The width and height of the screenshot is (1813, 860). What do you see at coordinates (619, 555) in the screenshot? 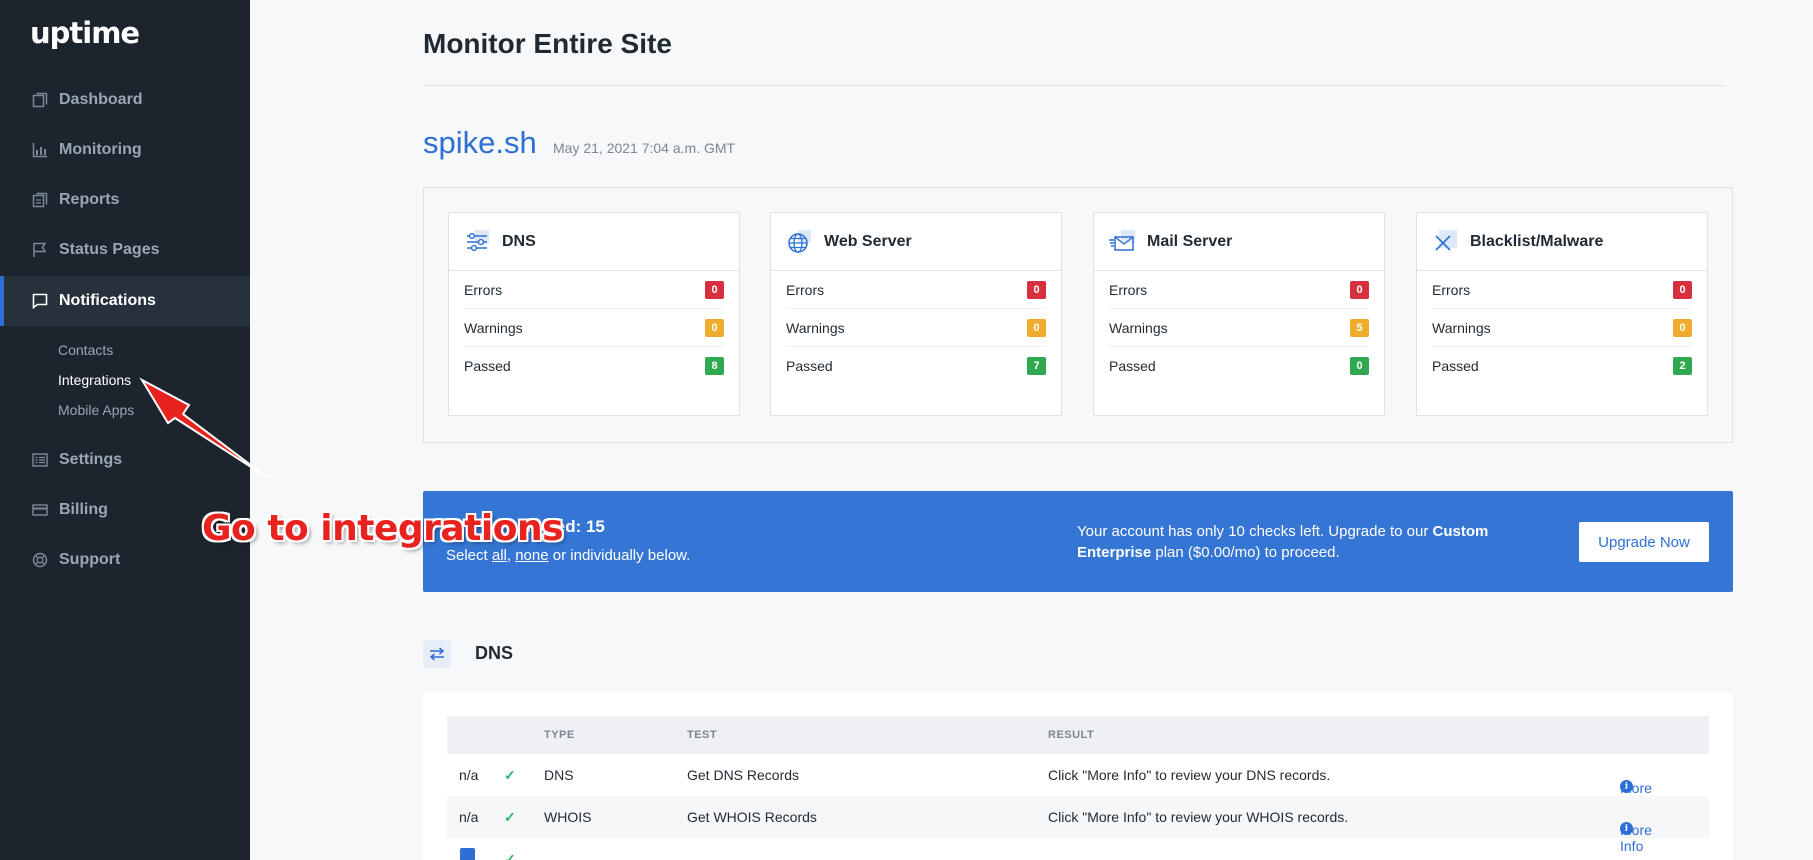
I see `select-suffix: or individually below.` at bounding box center [619, 555].